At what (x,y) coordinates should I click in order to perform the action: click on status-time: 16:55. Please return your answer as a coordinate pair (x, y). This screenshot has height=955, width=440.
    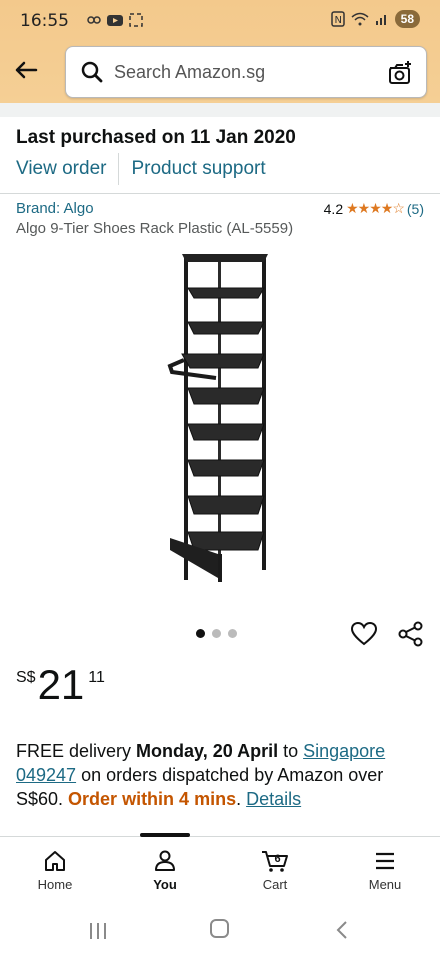
    Looking at the image, I should click on (44, 21).